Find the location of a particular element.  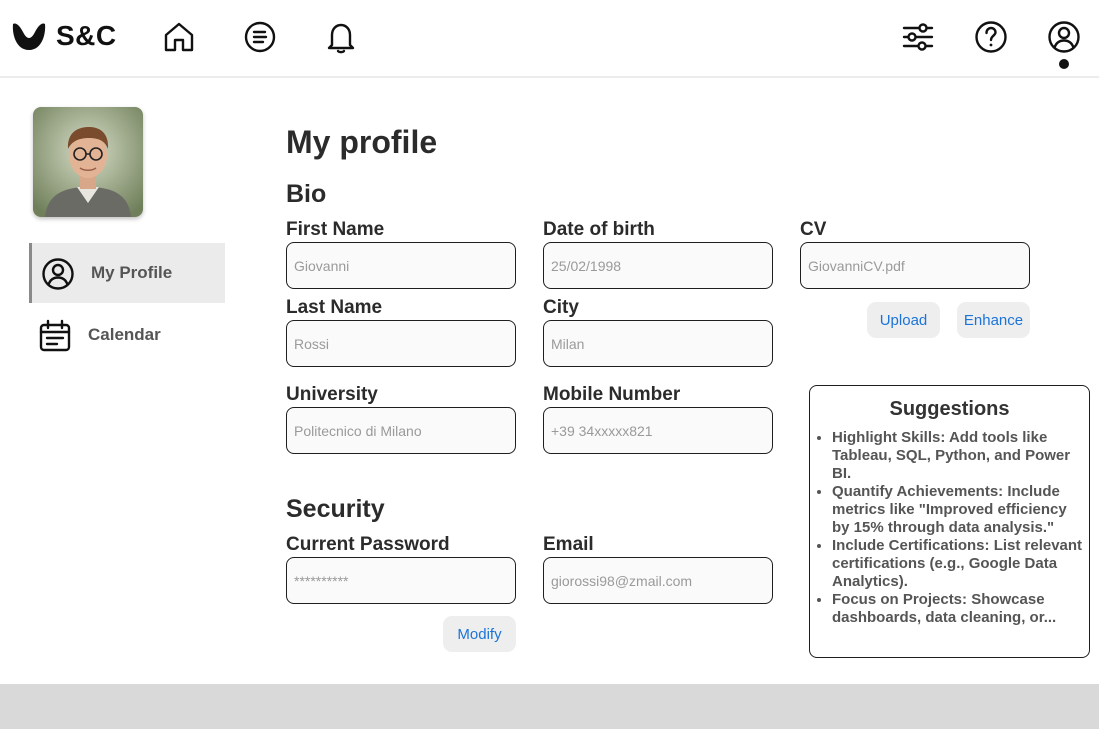

sidebar-item-label: Calendar is located at coordinates (124, 334).